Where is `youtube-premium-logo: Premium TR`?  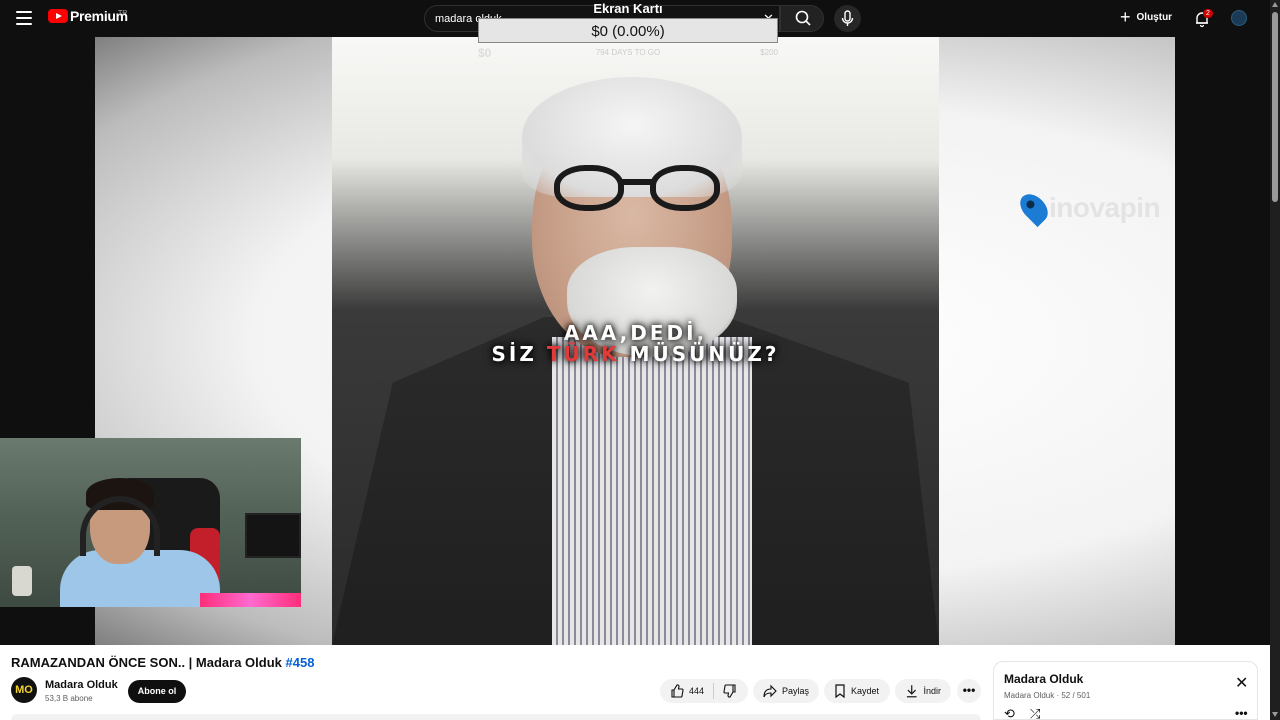 youtube-premium-logo: Premium TR is located at coordinates (88, 16).